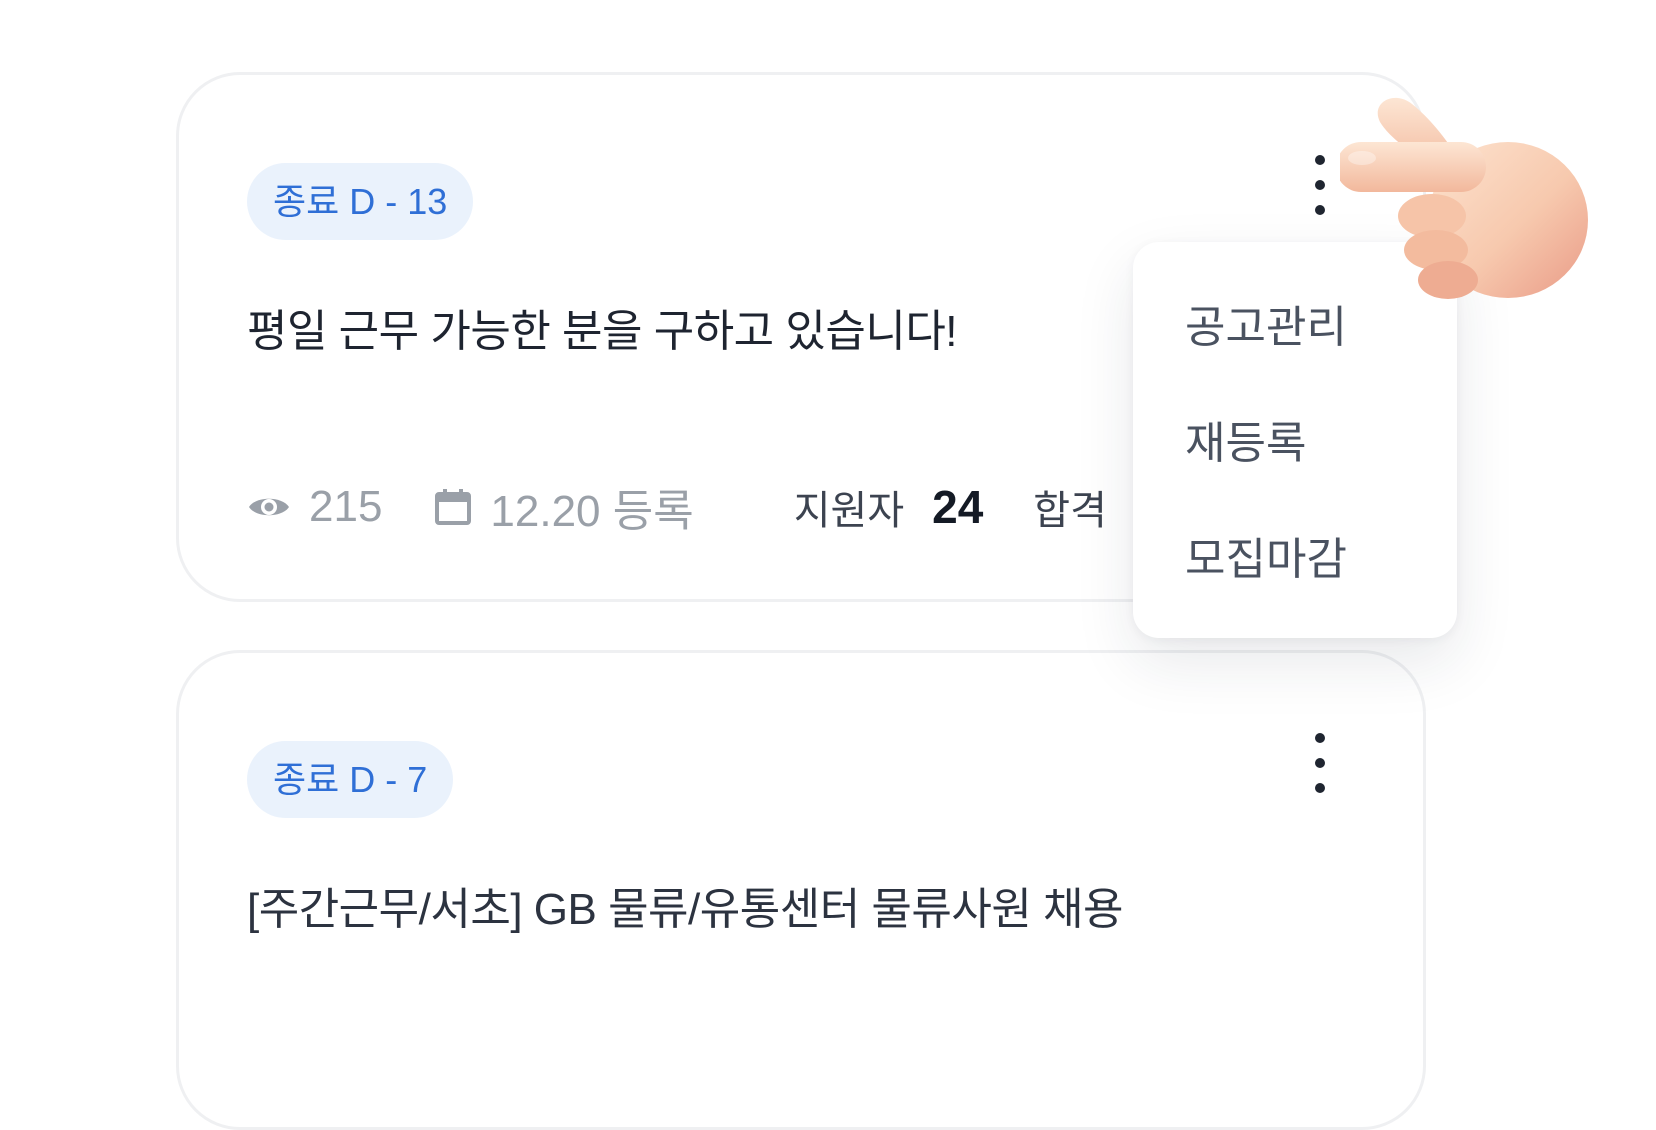 Image resolution: width=1656 pixels, height=1130 pixels. I want to click on calendar-icon, so click(453, 507).